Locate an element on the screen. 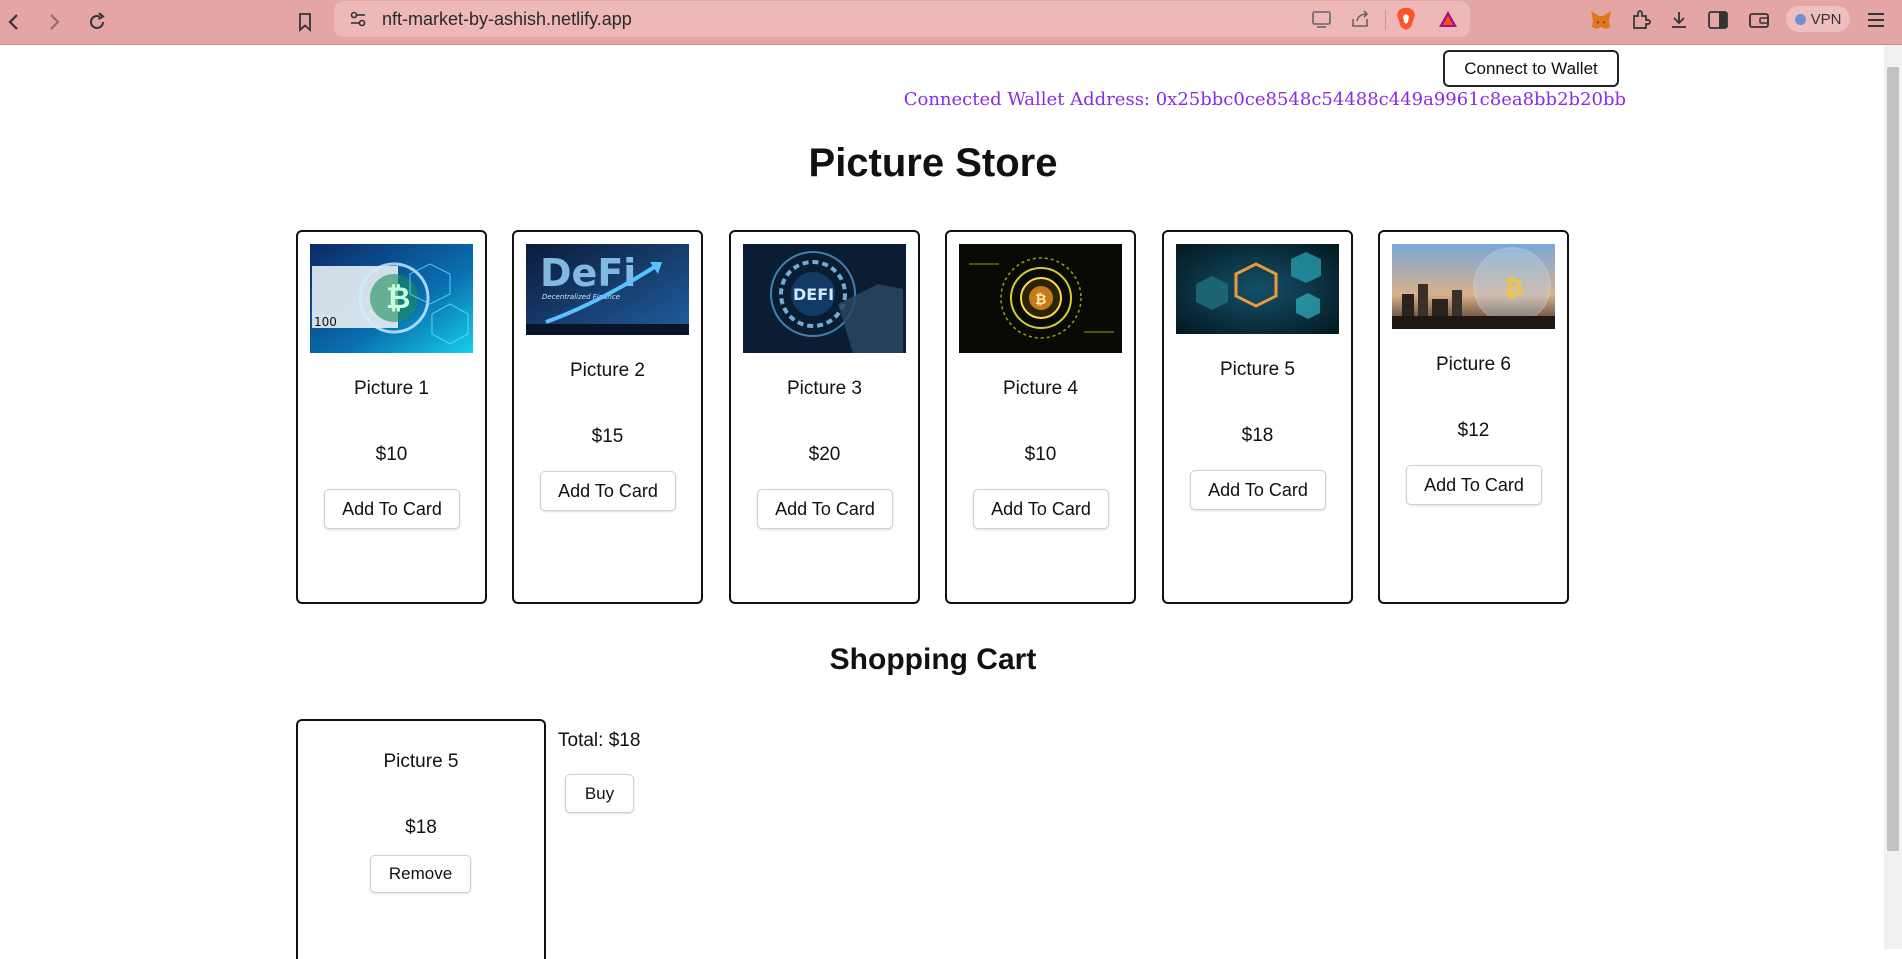 This screenshot has height=959, width=1902. connect-wallet-button: Connect to Wallet is located at coordinates (1531, 68).